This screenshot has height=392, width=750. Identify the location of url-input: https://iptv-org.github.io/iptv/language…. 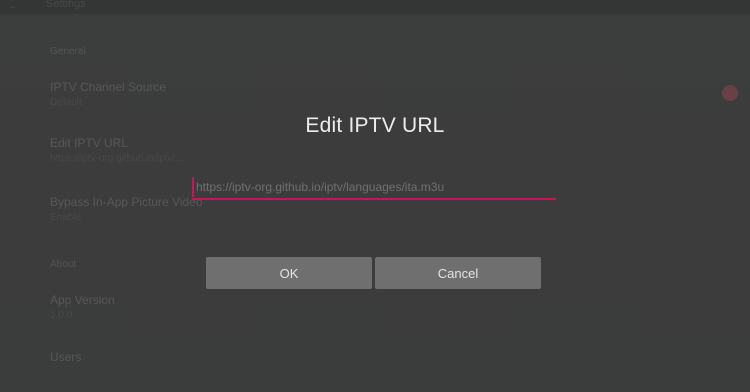
(374, 187).